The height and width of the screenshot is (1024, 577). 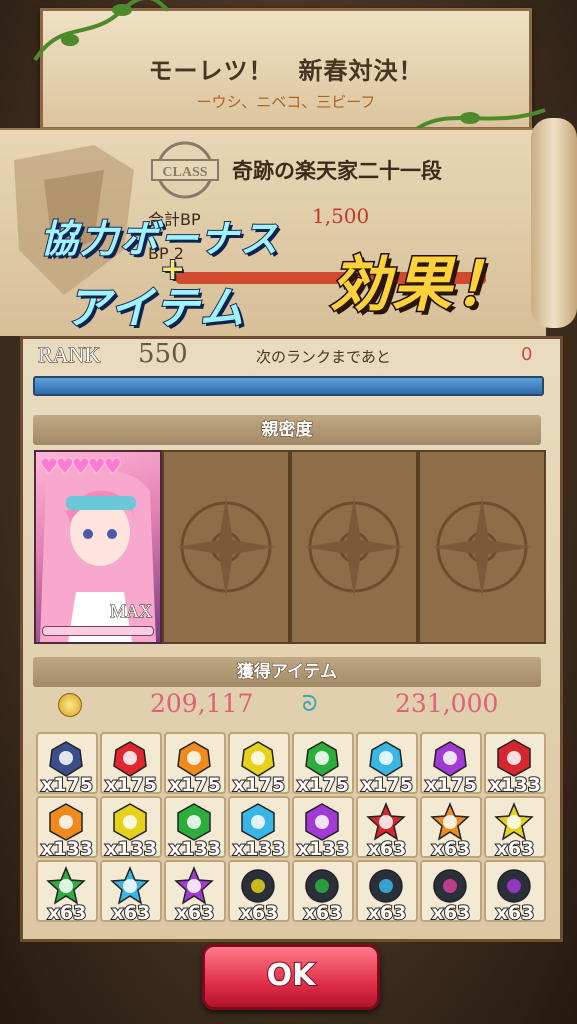 What do you see at coordinates (310, 704) in the screenshot?
I see `swirl-icon: ᘐ` at bounding box center [310, 704].